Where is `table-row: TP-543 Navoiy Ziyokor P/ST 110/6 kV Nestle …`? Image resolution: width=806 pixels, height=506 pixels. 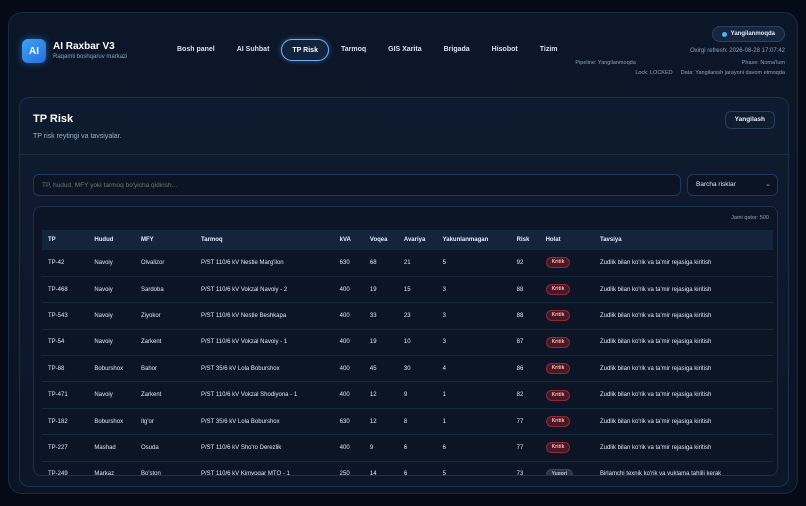 table-row: TP-543 Navoiy Ziyokor P/ST 110/6 kV Nestle … is located at coordinates (407, 316).